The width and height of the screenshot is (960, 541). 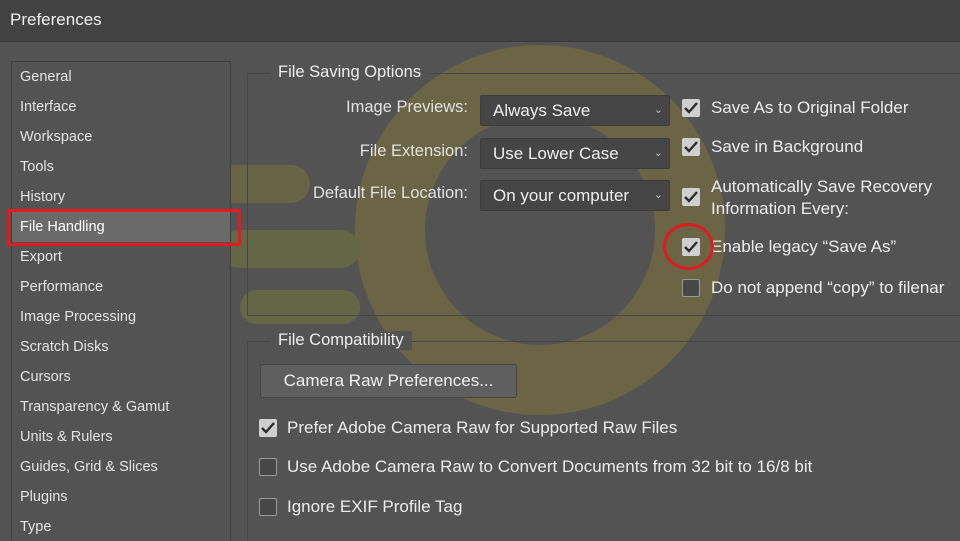 What do you see at coordinates (121, 287) in the screenshot?
I see `sidebar-item-performance: Performance` at bounding box center [121, 287].